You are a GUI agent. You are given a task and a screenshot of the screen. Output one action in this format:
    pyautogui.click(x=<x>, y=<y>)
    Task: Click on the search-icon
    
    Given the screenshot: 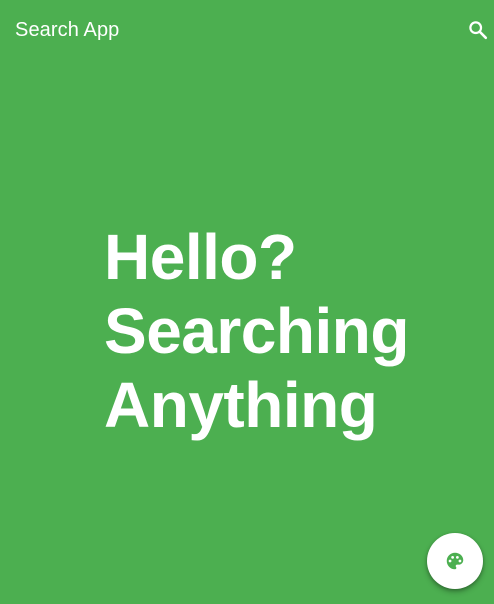 What is the action you would take?
    pyautogui.click(x=478, y=30)
    